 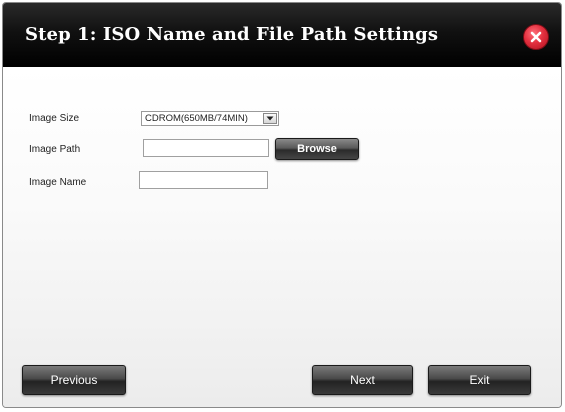 I want to click on previous-button: Previous, so click(x=74, y=380).